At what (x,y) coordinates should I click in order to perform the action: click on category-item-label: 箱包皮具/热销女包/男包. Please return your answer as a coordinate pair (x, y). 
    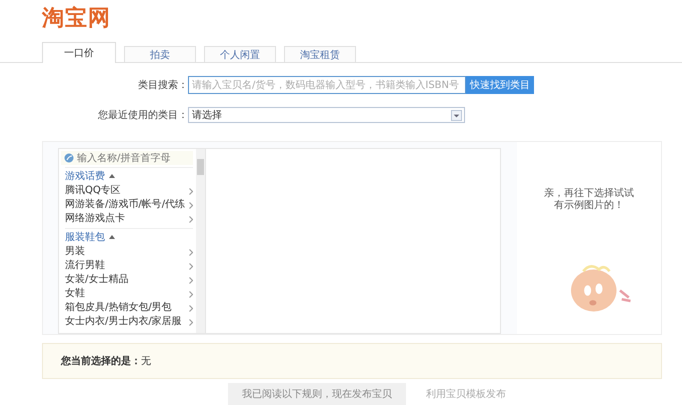
    Looking at the image, I should click on (118, 308).